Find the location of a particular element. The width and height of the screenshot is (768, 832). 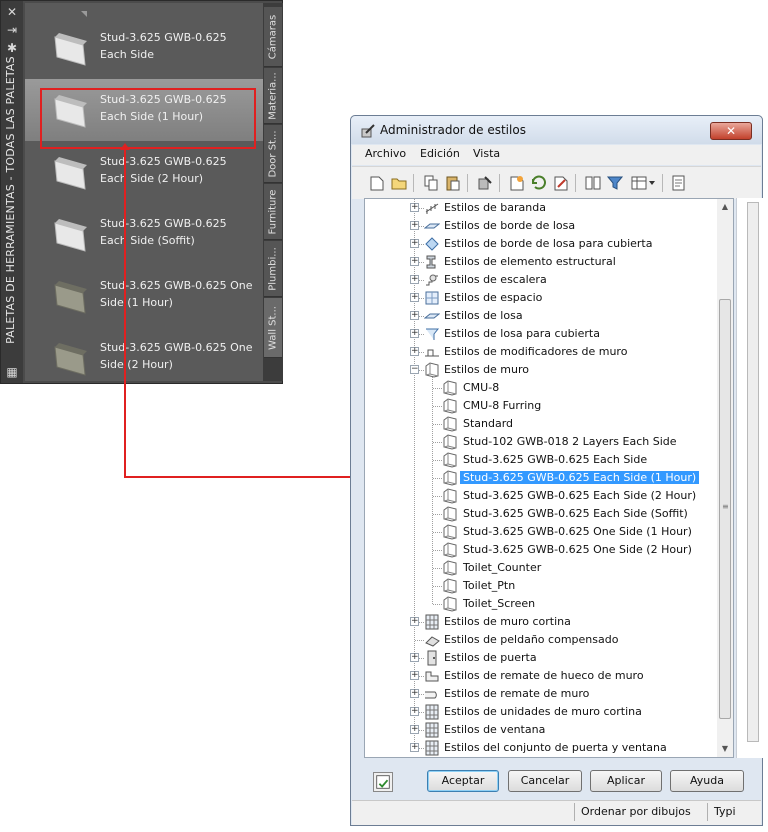

tree-category-row: + Estilos de modificadores de muro is located at coordinates (541, 352).